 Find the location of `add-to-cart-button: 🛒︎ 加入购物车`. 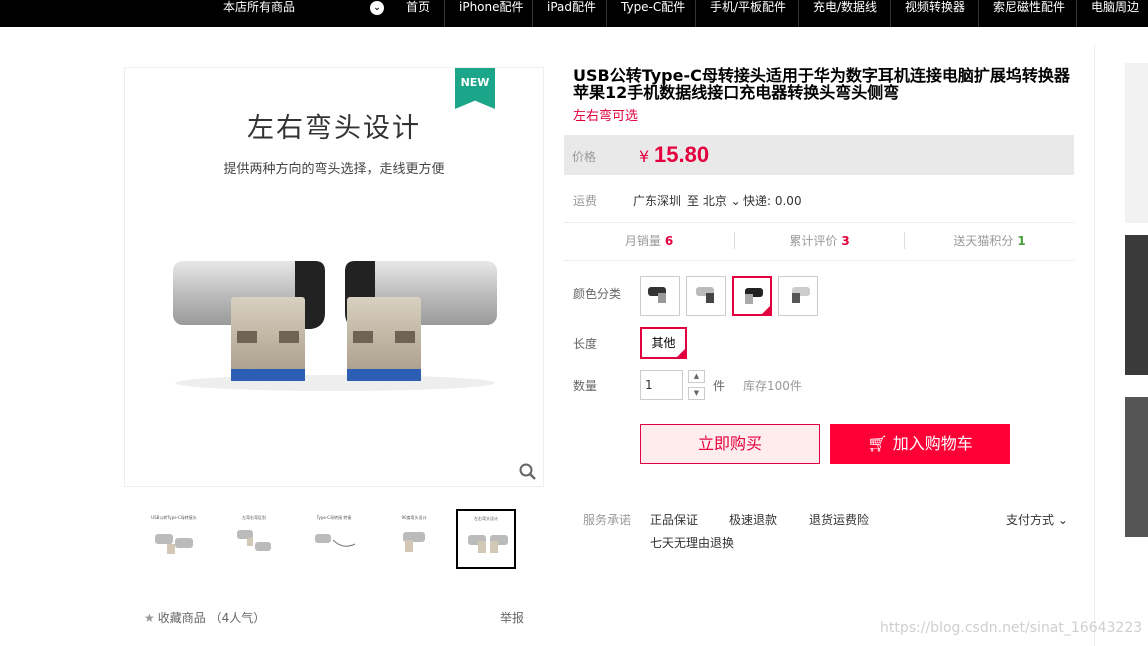

add-to-cart-button: 🛒︎ 加入购物车 is located at coordinates (920, 444).